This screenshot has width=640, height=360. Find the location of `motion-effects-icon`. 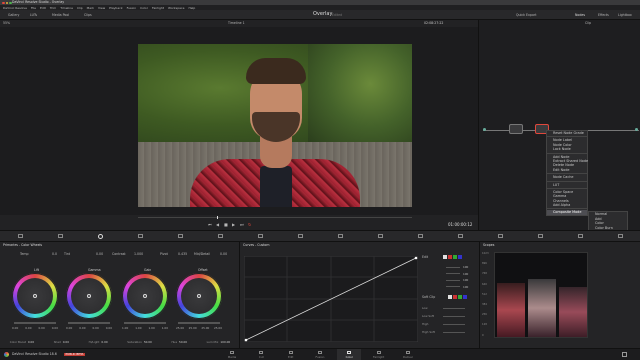

motion-effects-icon is located at coordinates (220, 236).